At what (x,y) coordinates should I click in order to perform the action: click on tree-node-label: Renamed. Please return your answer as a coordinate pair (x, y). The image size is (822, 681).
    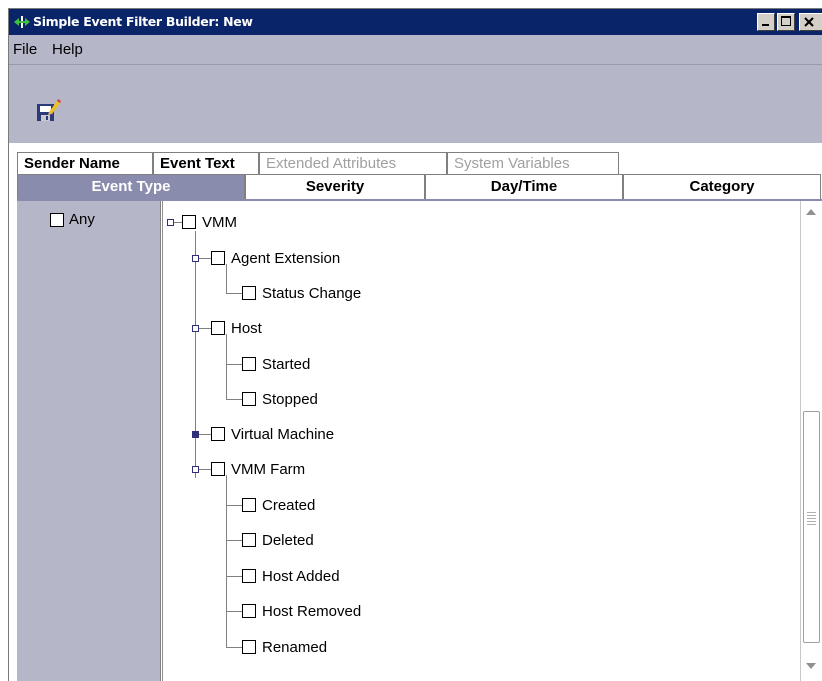
    Looking at the image, I should click on (295, 647).